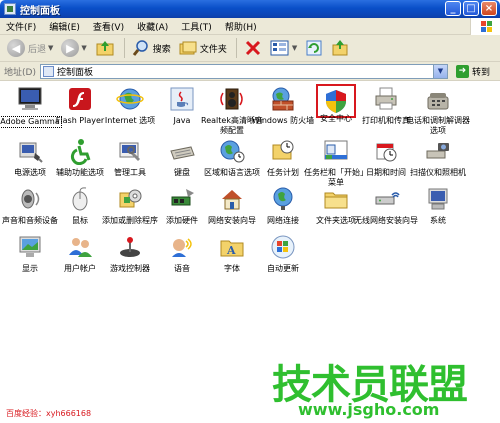 This screenshot has width=500, height=423. What do you see at coordinates (283, 151) in the screenshot?
I see `scheduled-tasks-icon` at bounding box center [283, 151].